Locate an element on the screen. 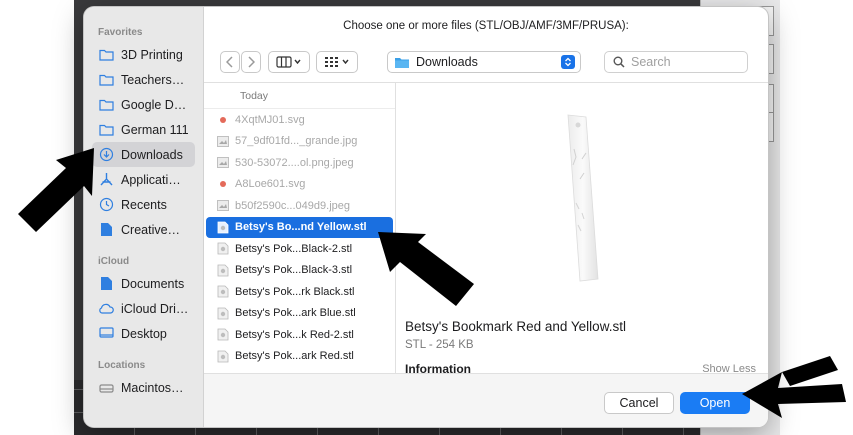  file-row: Betsy's Pok...ark Red.stl is located at coordinates (299, 357).